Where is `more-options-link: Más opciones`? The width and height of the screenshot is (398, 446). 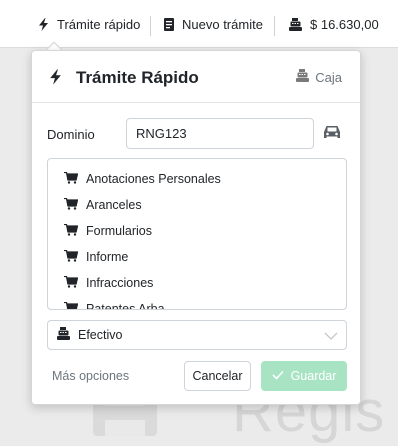 more-options-link: Más opciones is located at coordinates (90, 376).